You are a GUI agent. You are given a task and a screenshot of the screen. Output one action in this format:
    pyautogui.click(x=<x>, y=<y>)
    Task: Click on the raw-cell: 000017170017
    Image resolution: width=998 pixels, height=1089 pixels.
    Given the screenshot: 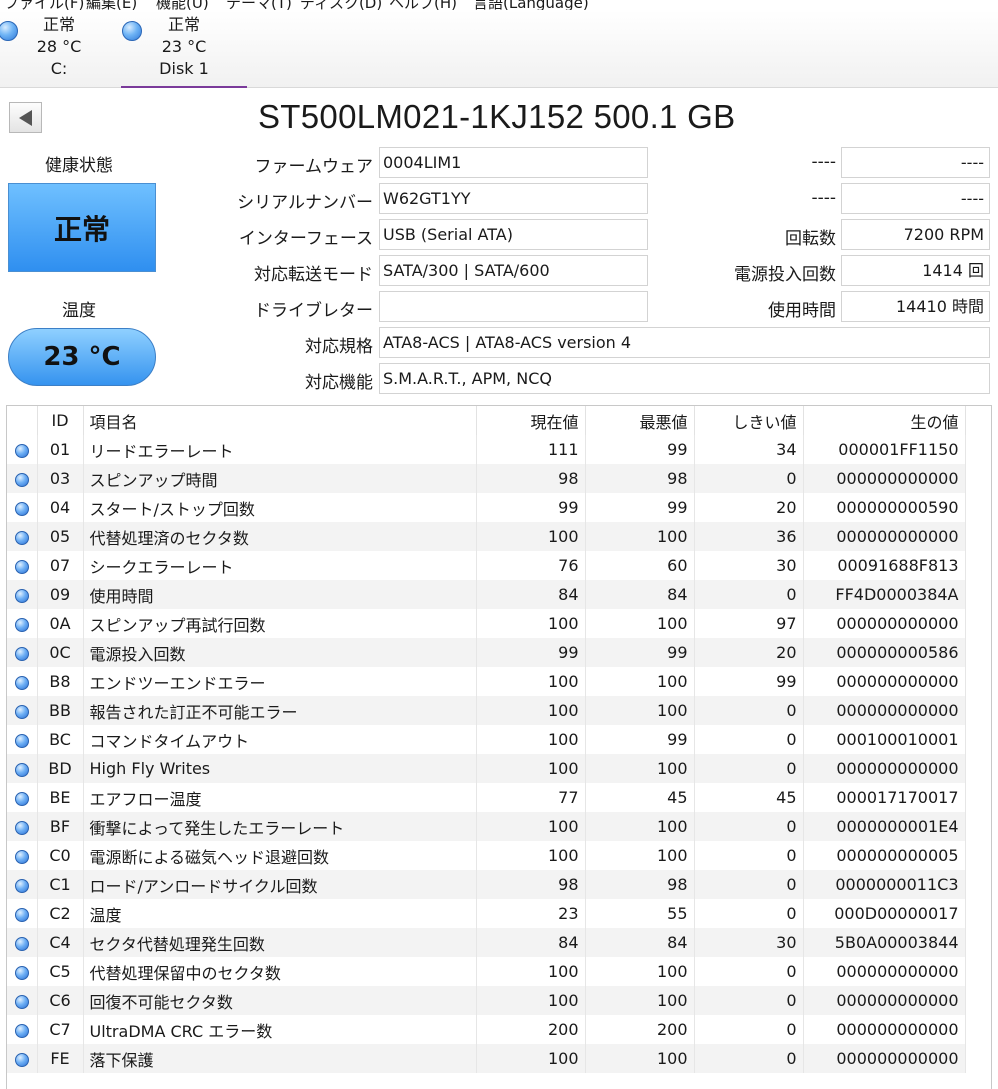 What is the action you would take?
    pyautogui.click(x=884, y=797)
    